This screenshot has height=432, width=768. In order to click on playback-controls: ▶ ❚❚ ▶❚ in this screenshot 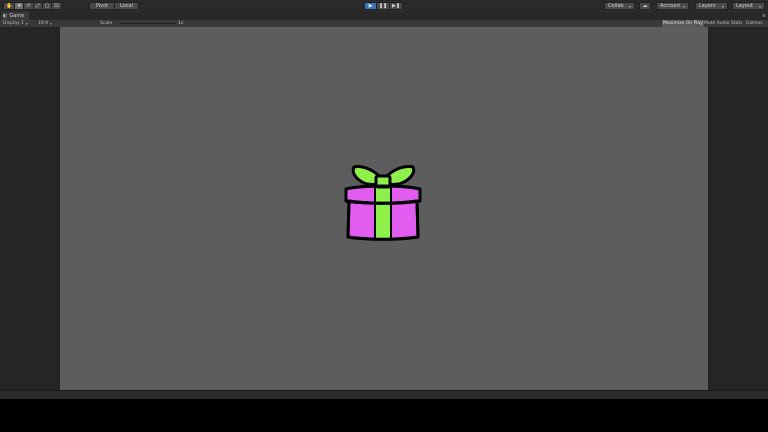, I will do `click(383, 6)`.